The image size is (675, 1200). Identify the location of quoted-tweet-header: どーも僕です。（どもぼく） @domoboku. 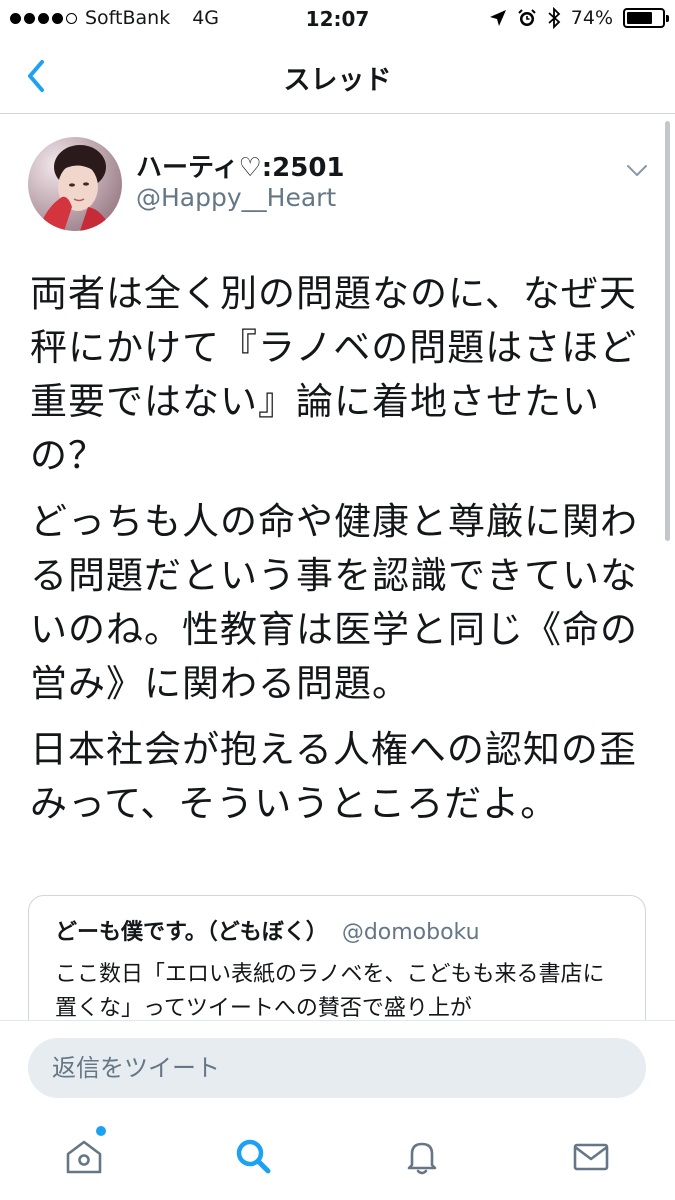
(337, 930).